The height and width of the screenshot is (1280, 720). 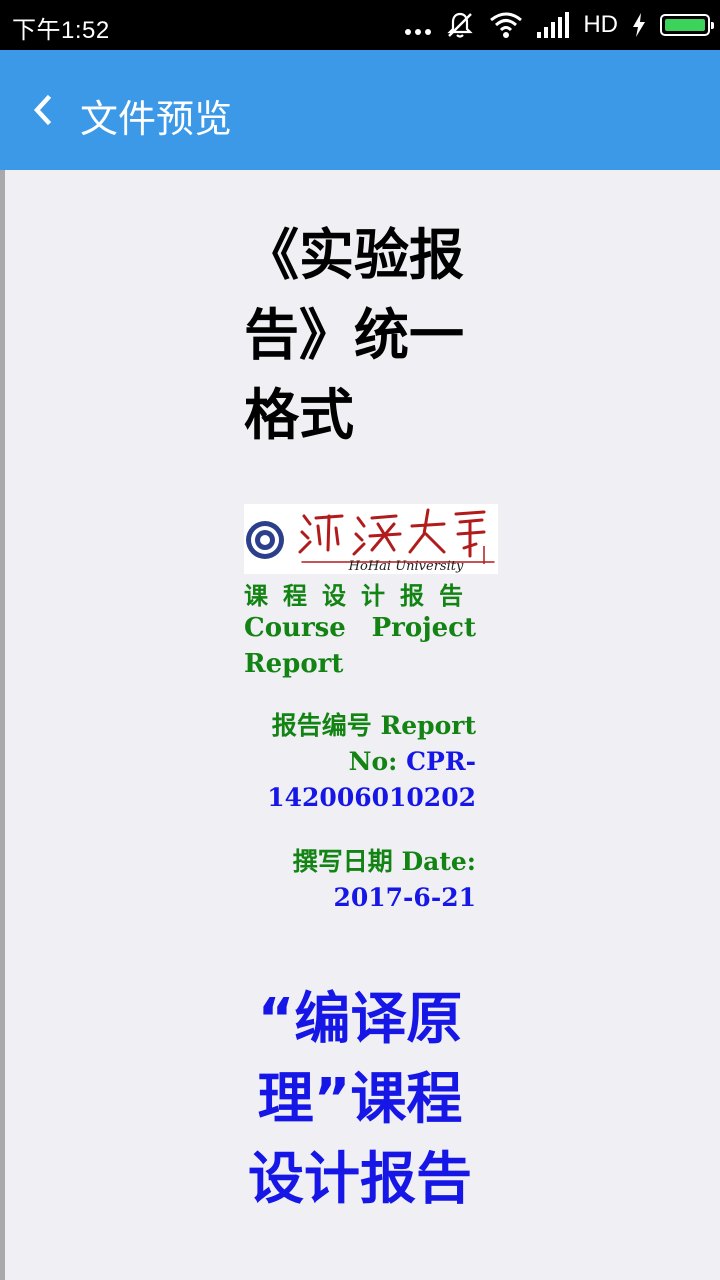 I want to click on writing-date: 撰写日期 Date: 2017-6-21, so click(x=360, y=880).